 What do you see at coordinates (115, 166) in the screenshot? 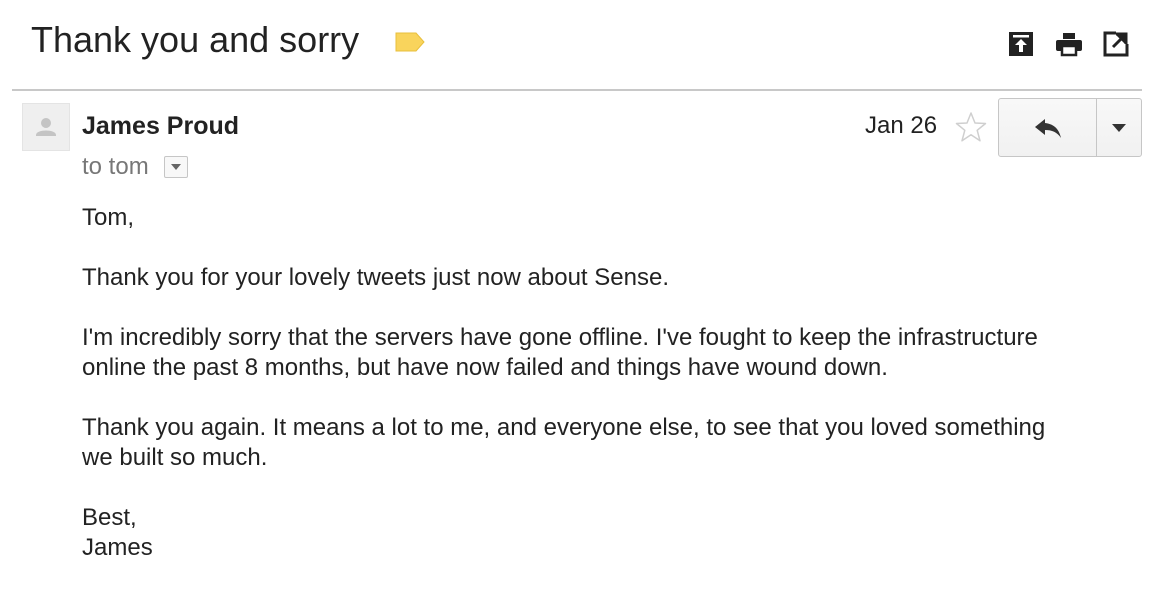
I see `recipients-line: to tom` at bounding box center [115, 166].